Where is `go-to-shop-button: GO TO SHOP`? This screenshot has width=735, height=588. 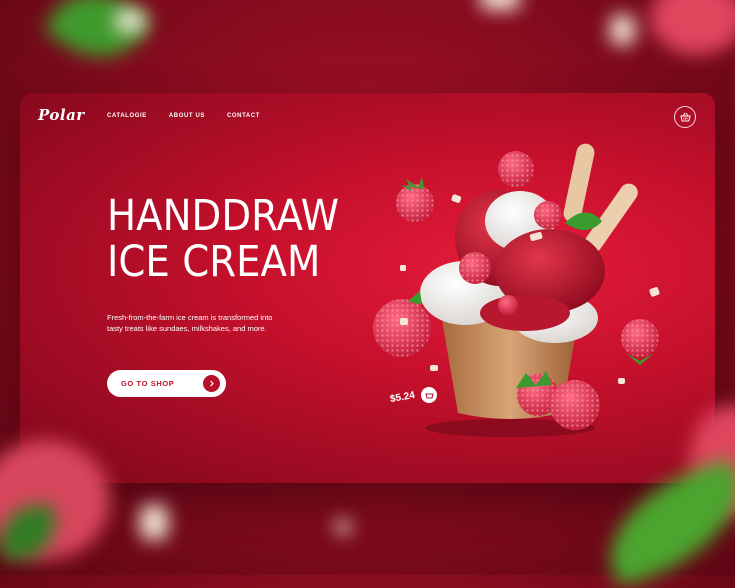
go-to-shop-button: GO TO SHOP is located at coordinates (166, 383).